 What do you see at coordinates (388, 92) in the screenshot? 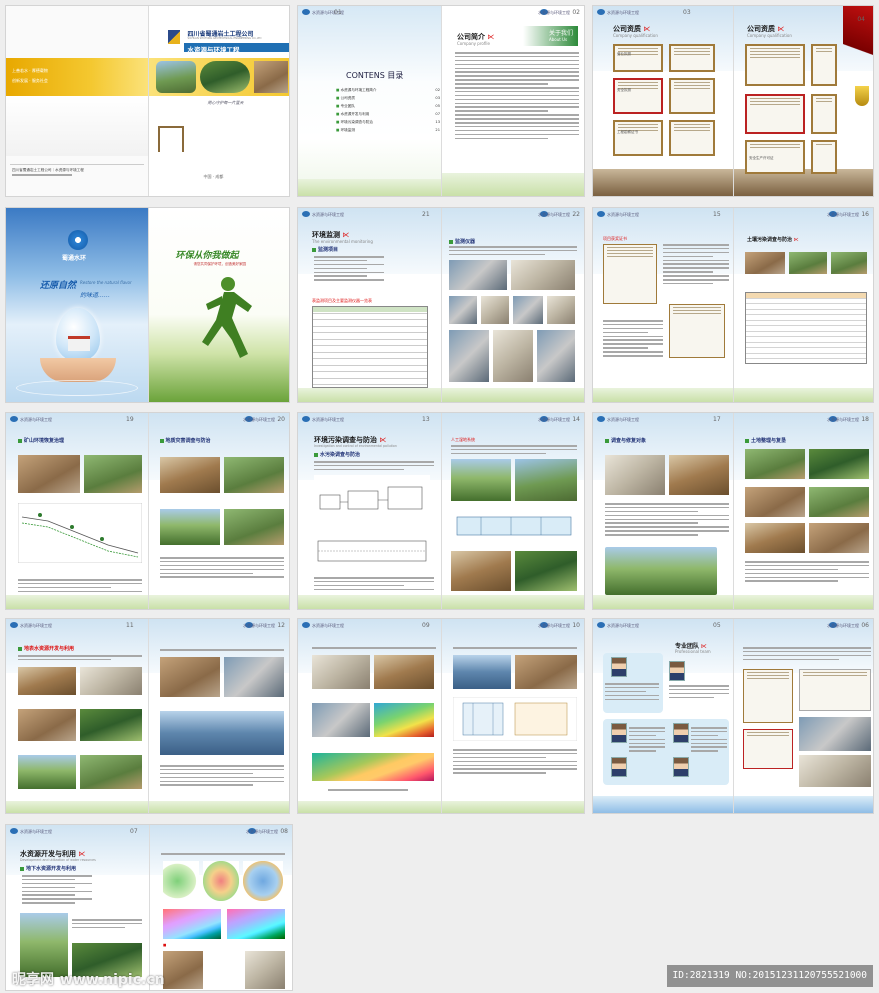
I see `toc-item: ■ 水资源与环境工程简介 02` at bounding box center [388, 92].